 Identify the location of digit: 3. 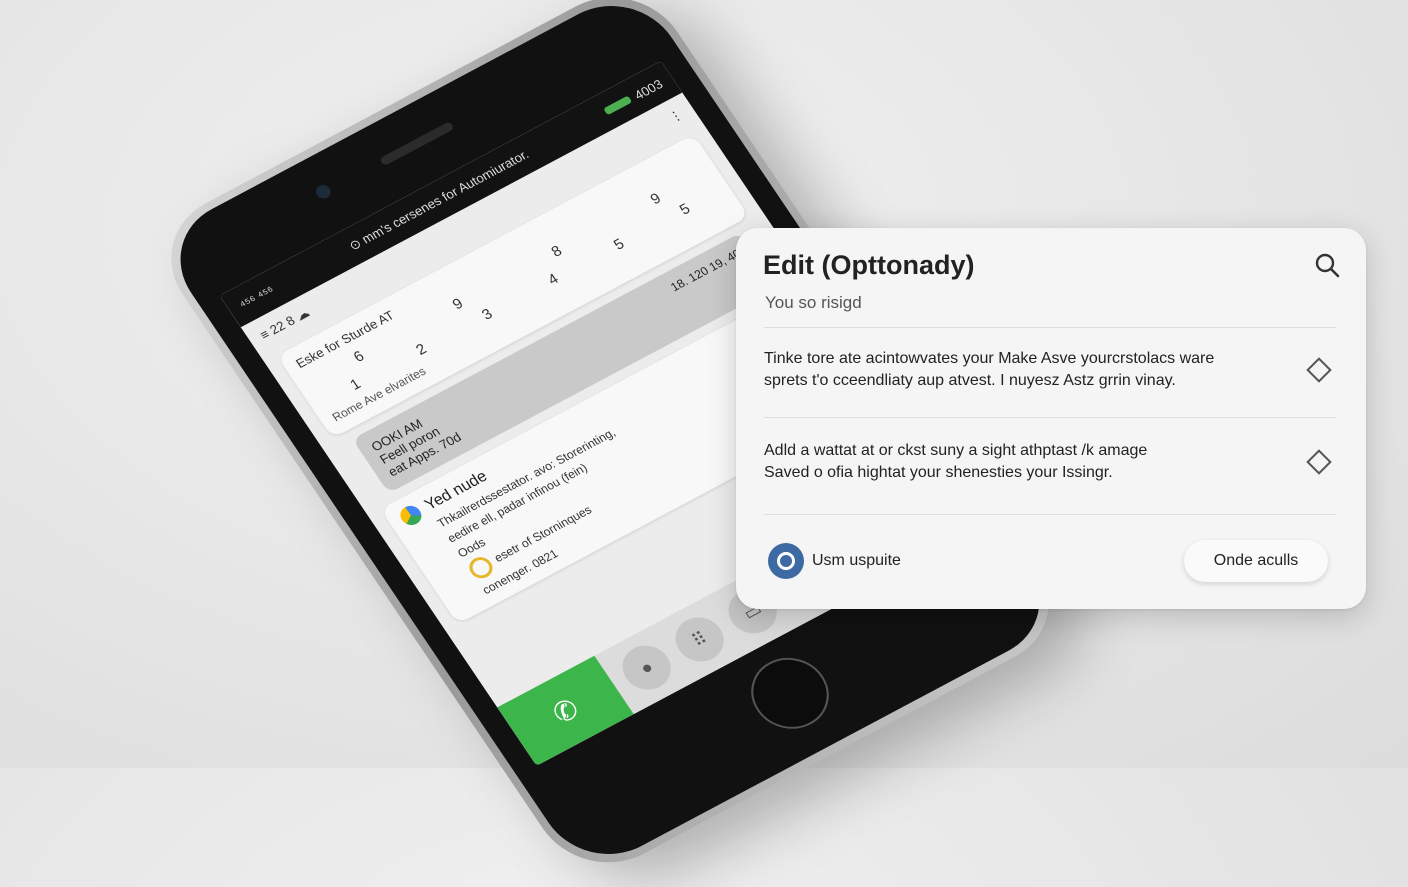
(487, 314).